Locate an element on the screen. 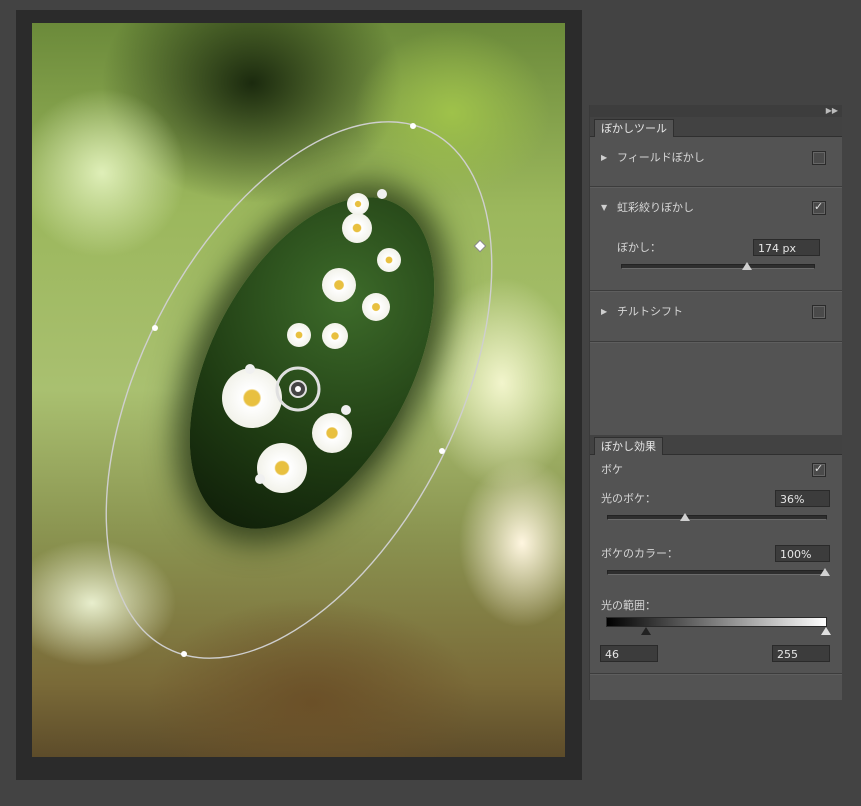 Image resolution: width=861 pixels, height=806 pixels. ellipse-handle-top is located at coordinates (413, 126).